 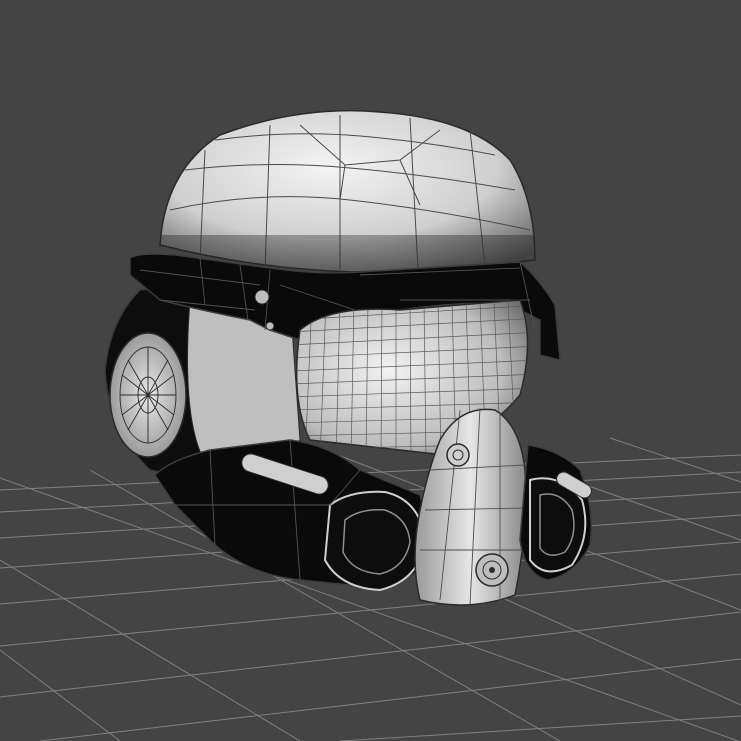 What do you see at coordinates (555, 512) in the screenshot?
I see `right-filter` at bounding box center [555, 512].